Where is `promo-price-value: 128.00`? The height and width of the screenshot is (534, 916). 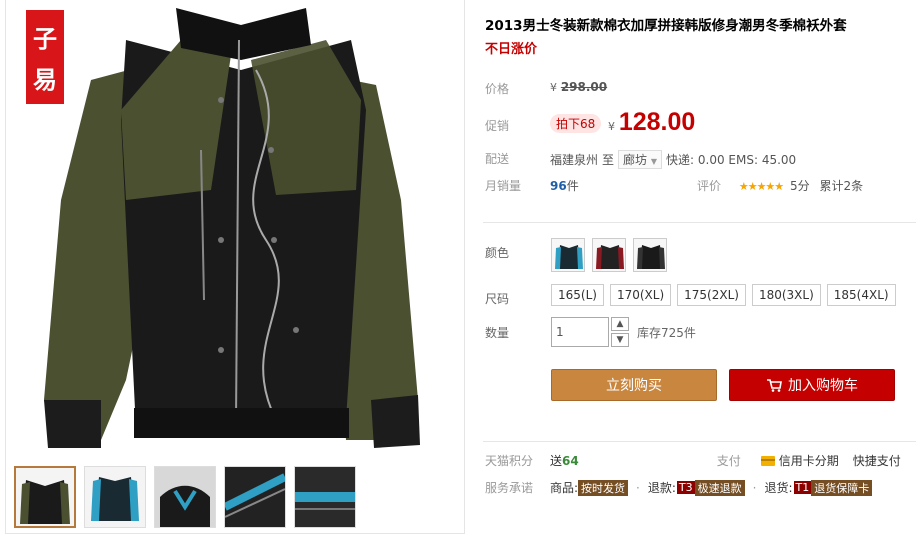 promo-price-value: 128.00 is located at coordinates (657, 122).